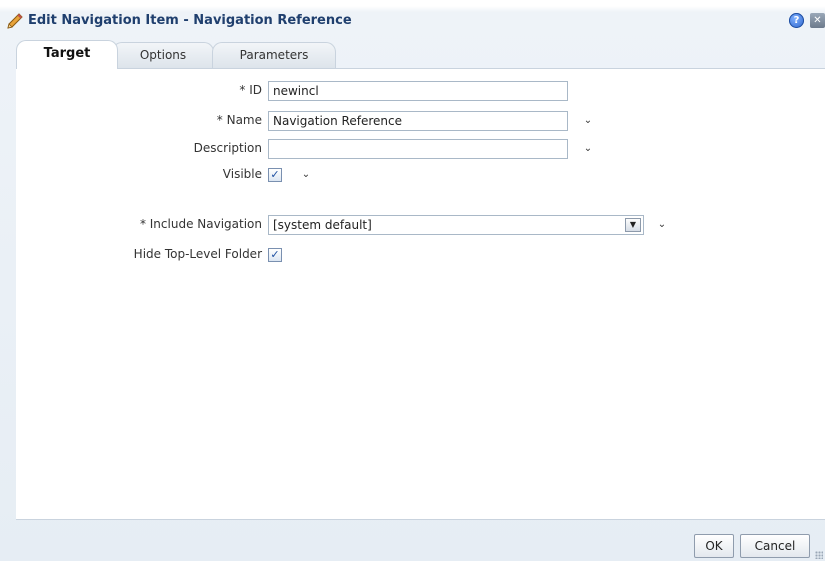 This screenshot has height=561, width=825. Describe the element at coordinates (239, 120) in the screenshot. I see `name-label: * Name` at that location.